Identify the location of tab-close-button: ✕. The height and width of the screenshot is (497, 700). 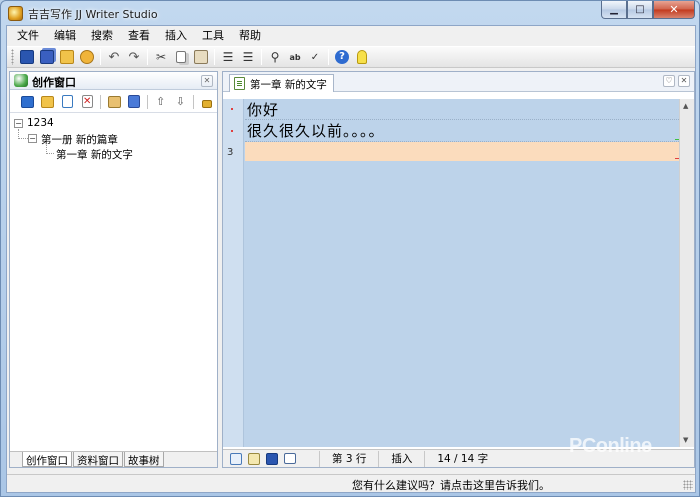
(684, 81).